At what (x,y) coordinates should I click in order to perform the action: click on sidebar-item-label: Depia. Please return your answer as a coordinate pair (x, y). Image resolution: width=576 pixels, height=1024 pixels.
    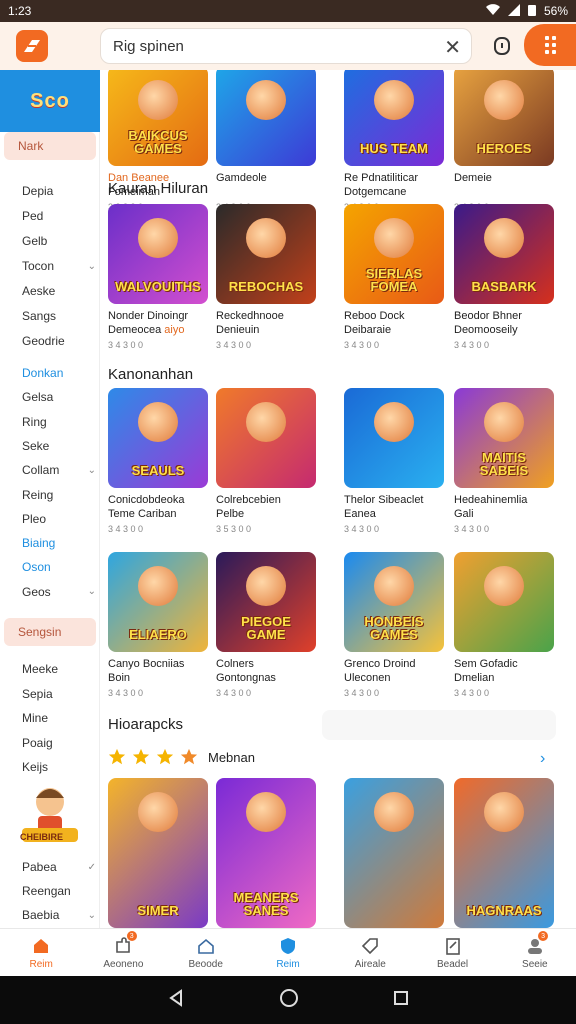
    Looking at the image, I should click on (38, 191).